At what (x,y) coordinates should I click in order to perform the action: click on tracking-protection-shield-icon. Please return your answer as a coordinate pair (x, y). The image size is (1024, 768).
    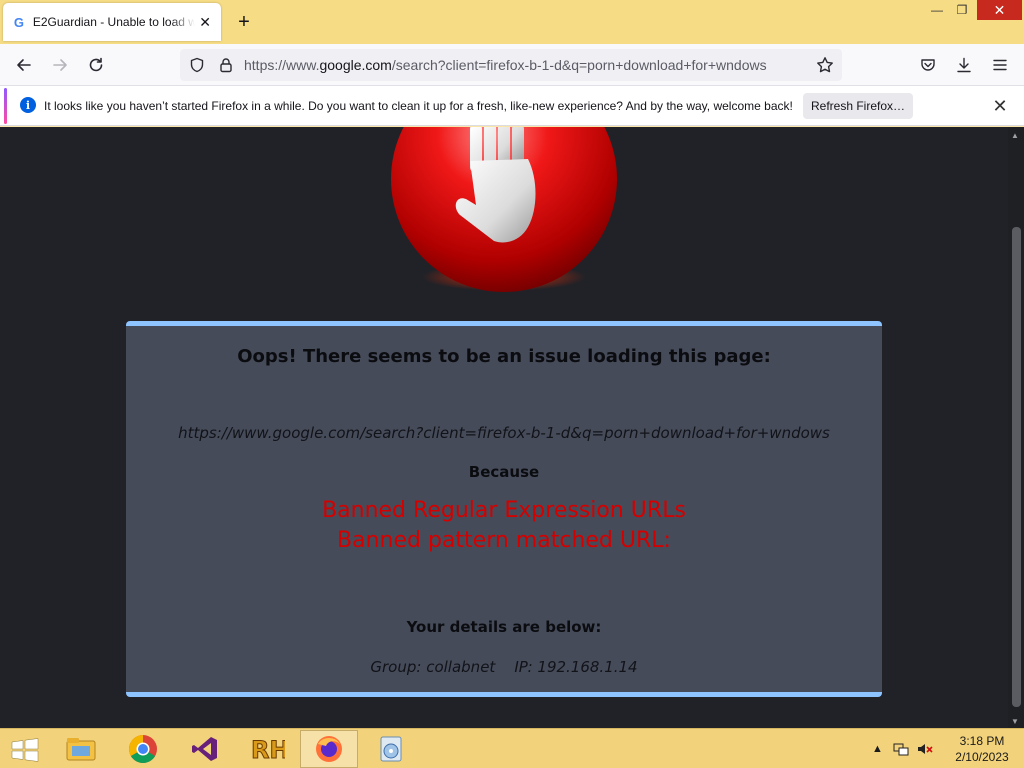
    Looking at the image, I should click on (197, 65).